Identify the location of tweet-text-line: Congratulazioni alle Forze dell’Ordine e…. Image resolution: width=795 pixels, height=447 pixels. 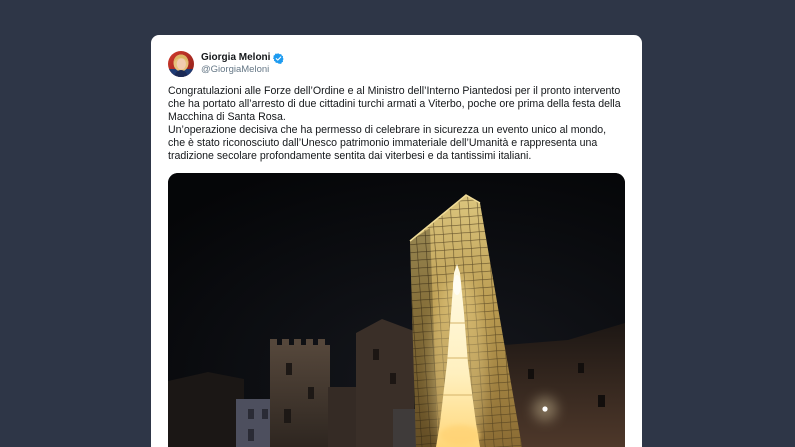
(394, 91).